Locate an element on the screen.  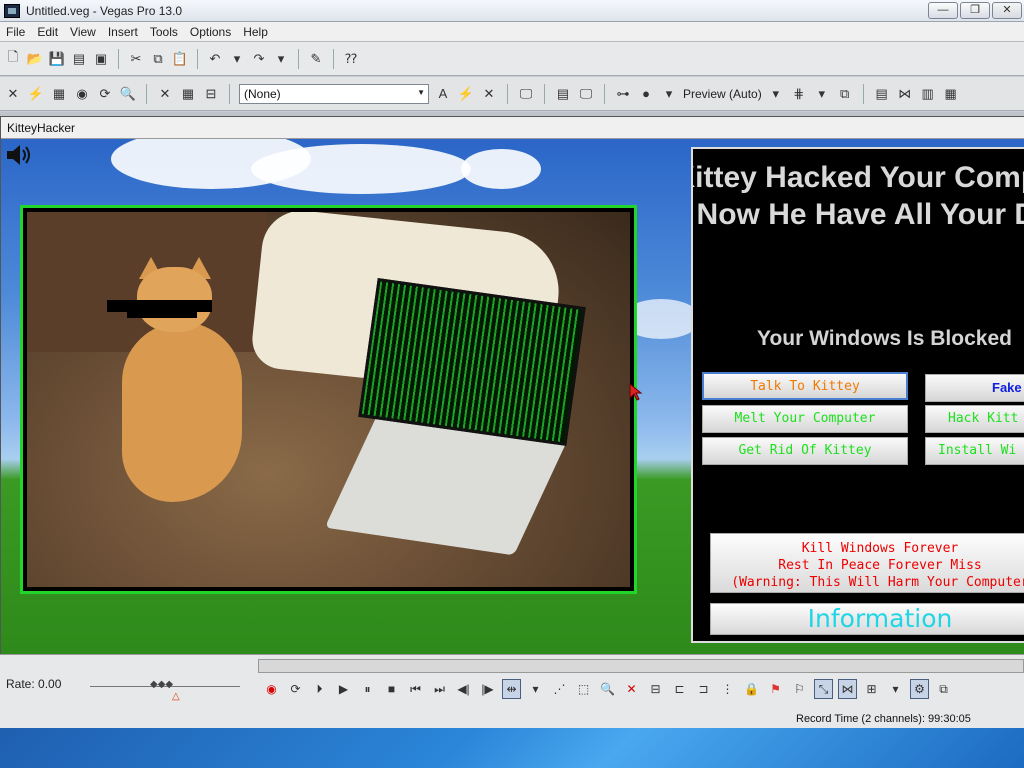
monitor-icon: 🖵 is located at coordinates (526, 94).